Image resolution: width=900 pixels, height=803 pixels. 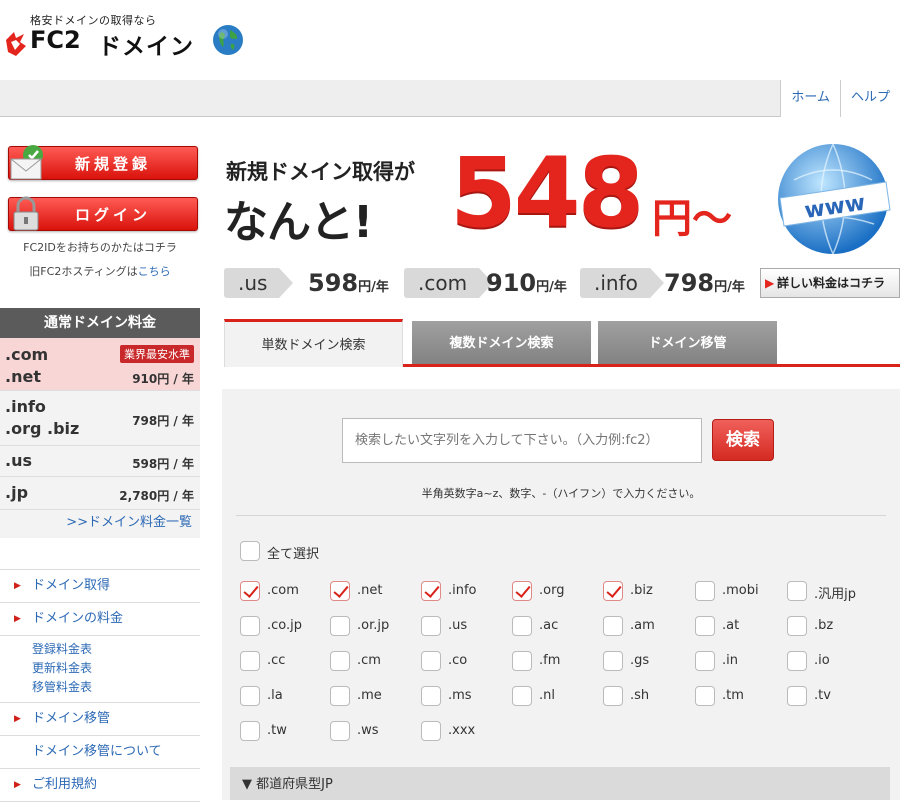 I want to click on tld-checkbox: .ms, so click(x=466, y=697).